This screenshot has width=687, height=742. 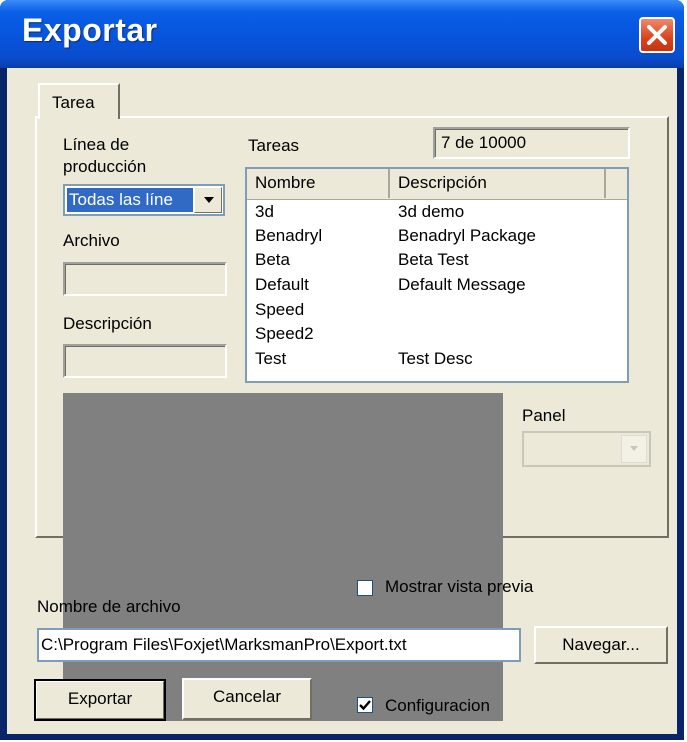 What do you see at coordinates (274, 145) in the screenshot?
I see `tasks-label: Tareas` at bounding box center [274, 145].